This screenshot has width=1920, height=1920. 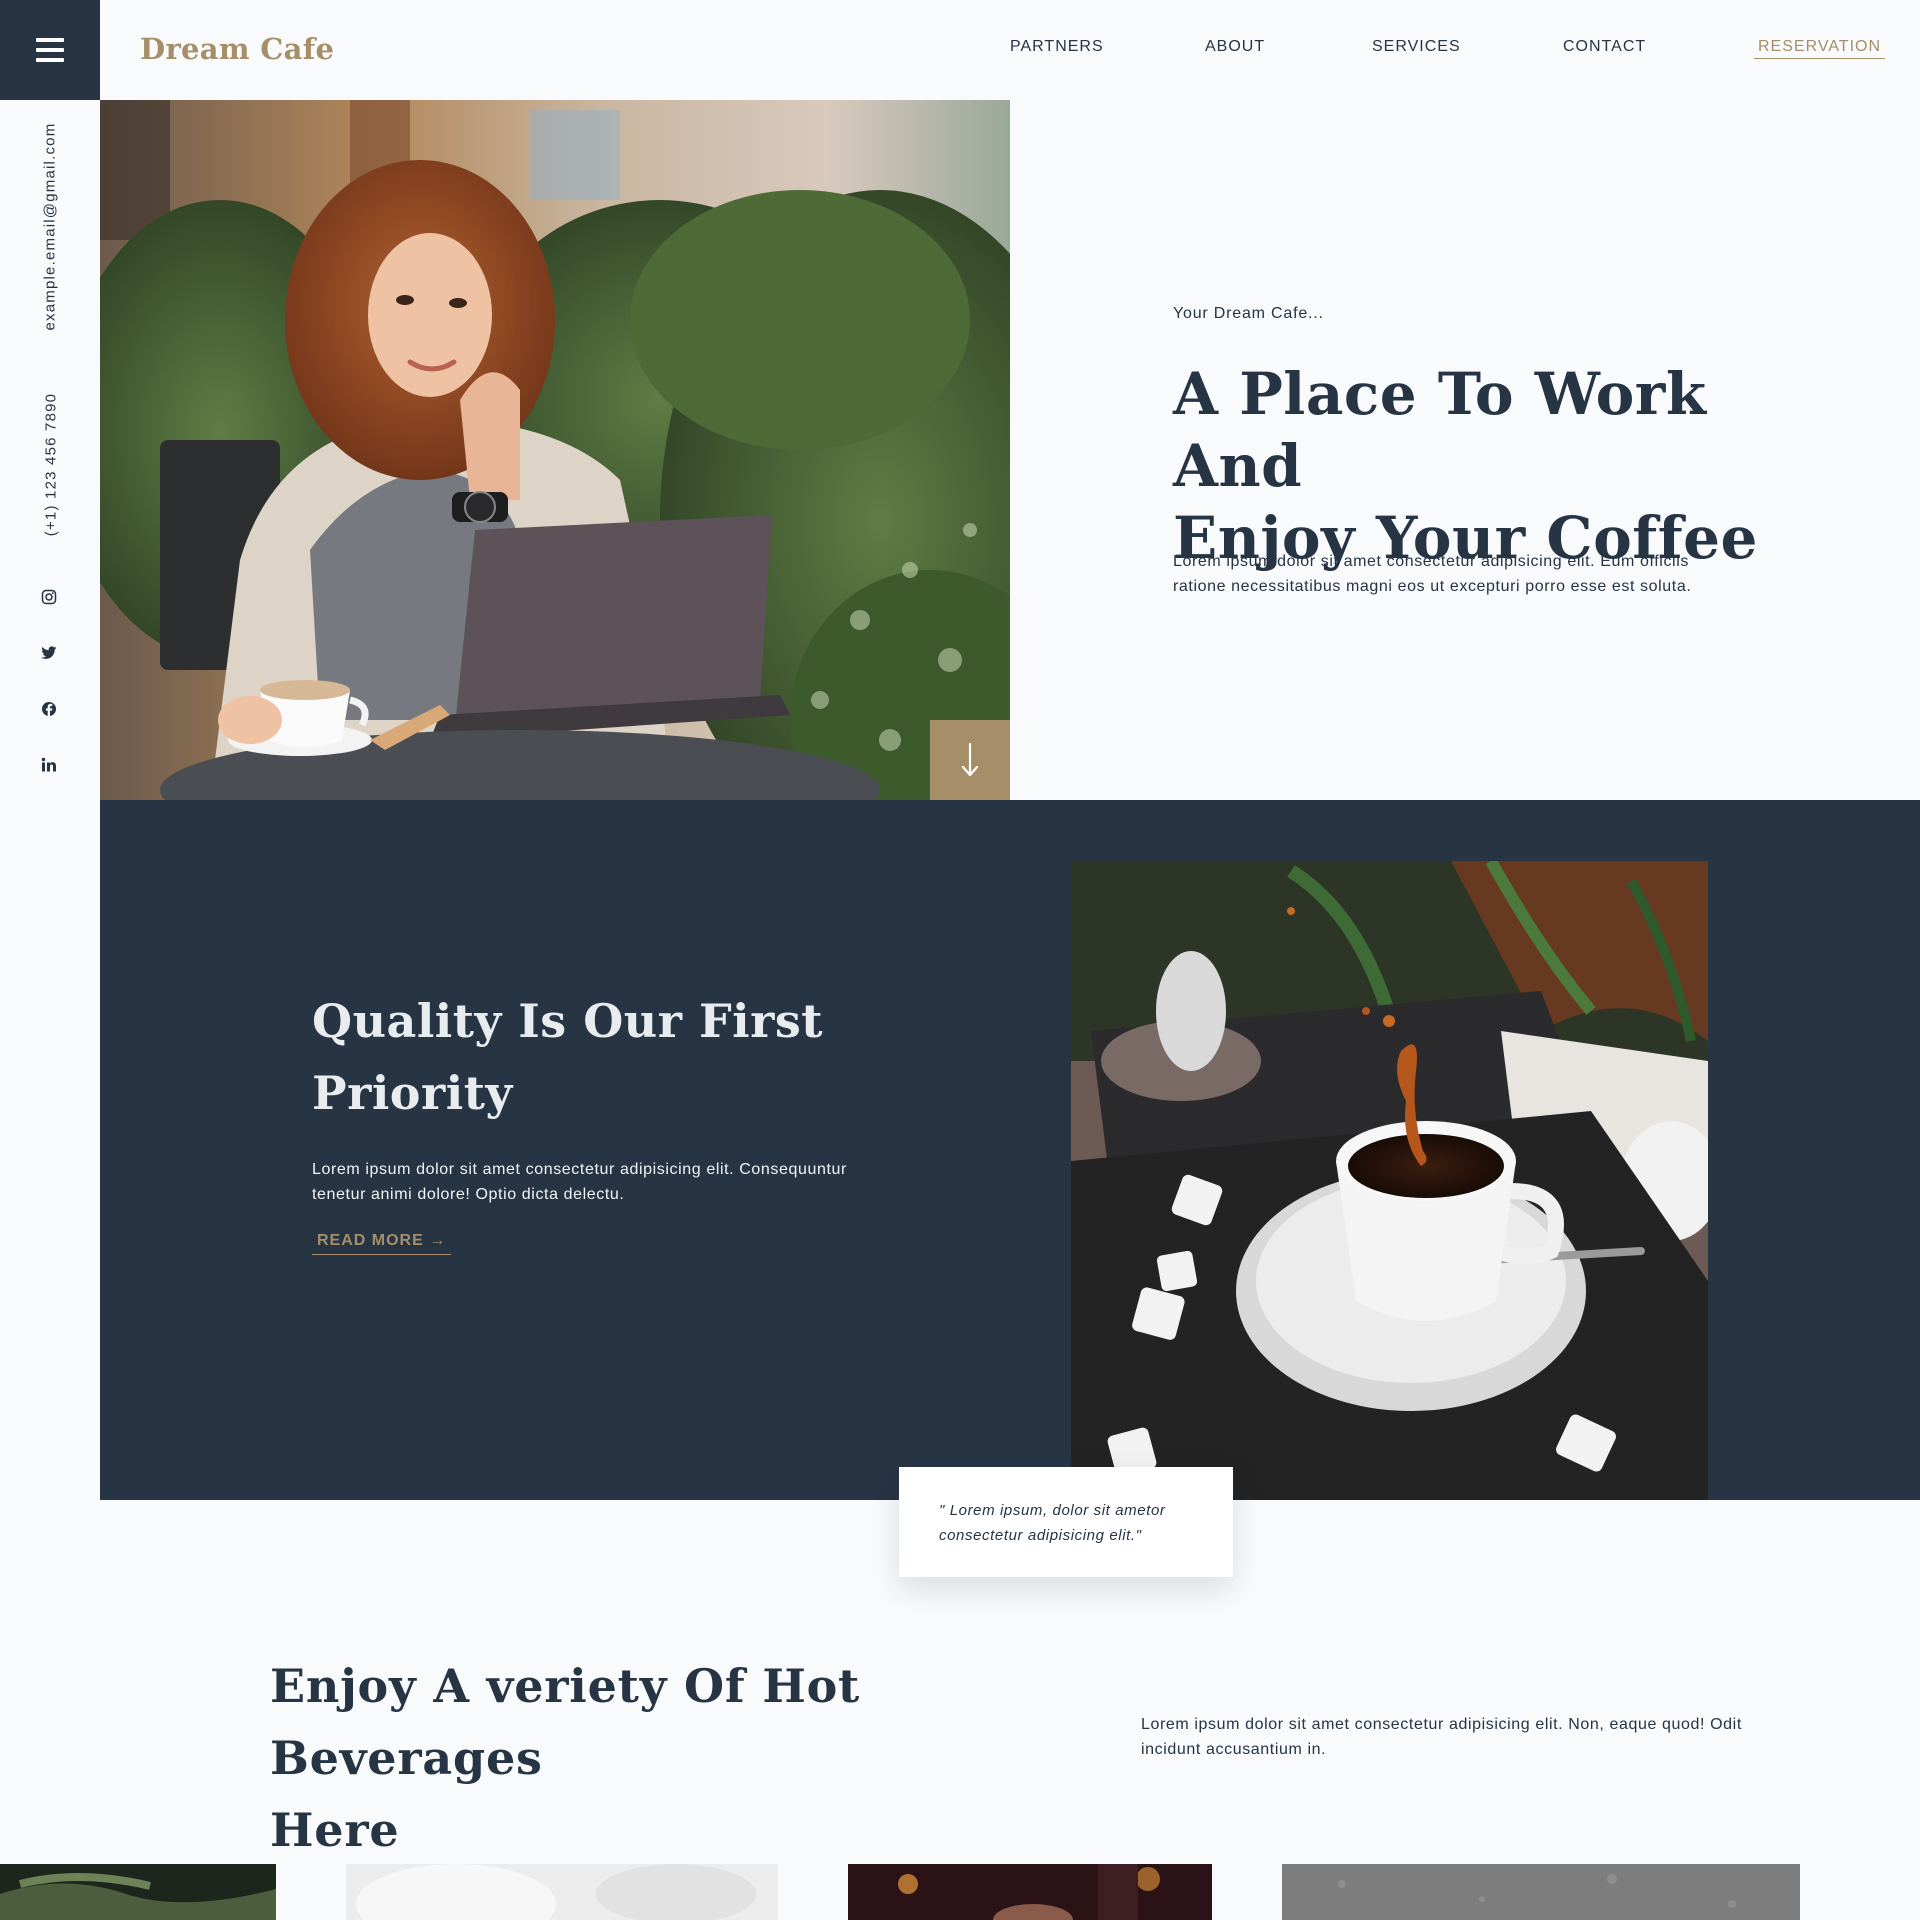 What do you see at coordinates (592, 1057) in the screenshot?
I see `quality-title: Quality Is Our First Priority` at bounding box center [592, 1057].